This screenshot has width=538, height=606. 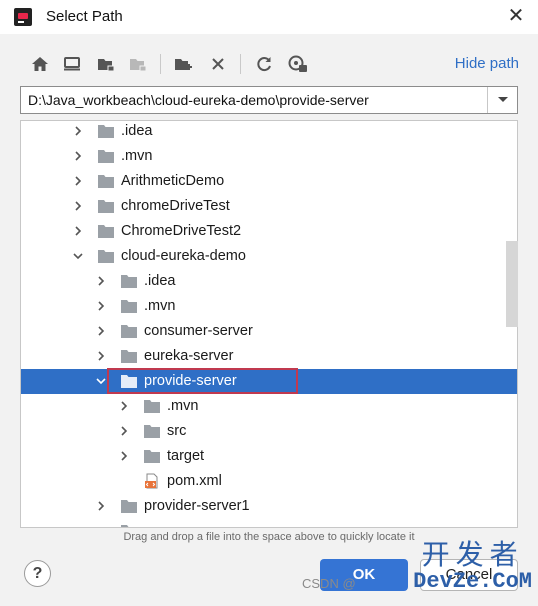 I want to click on watermark-logo-en: DevZe.CoM, so click(x=472, y=581).